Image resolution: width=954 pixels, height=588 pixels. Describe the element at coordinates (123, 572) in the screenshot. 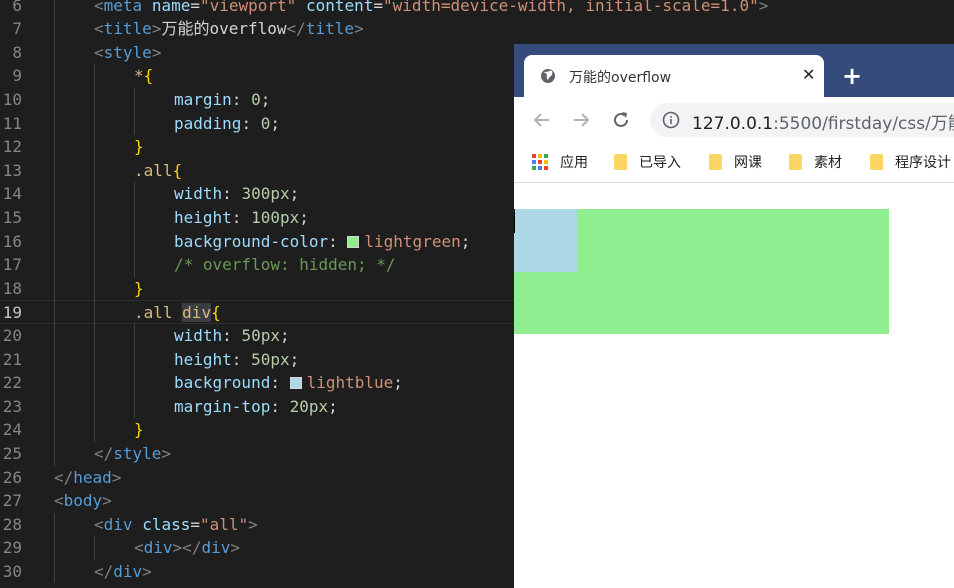

I see `code-text: </div>` at that location.